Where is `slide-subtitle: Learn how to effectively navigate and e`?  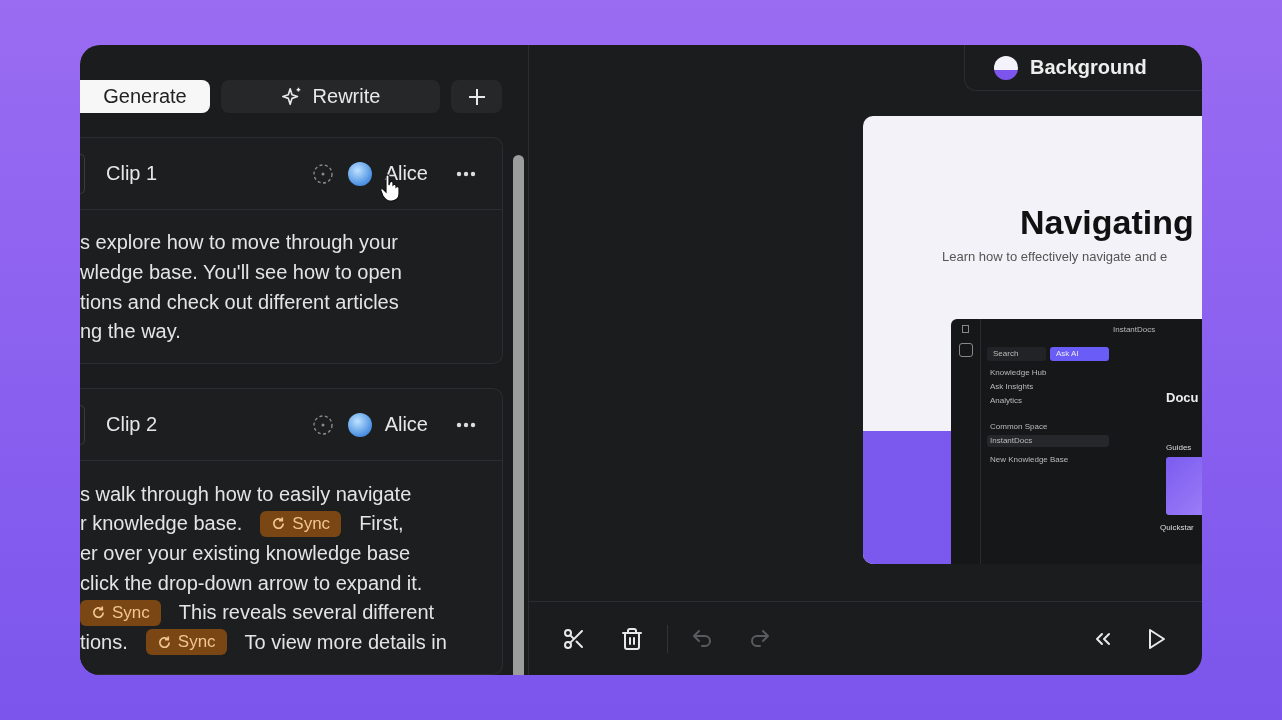
slide-subtitle: Learn how to effectively navigate and e is located at coordinates (1055, 256).